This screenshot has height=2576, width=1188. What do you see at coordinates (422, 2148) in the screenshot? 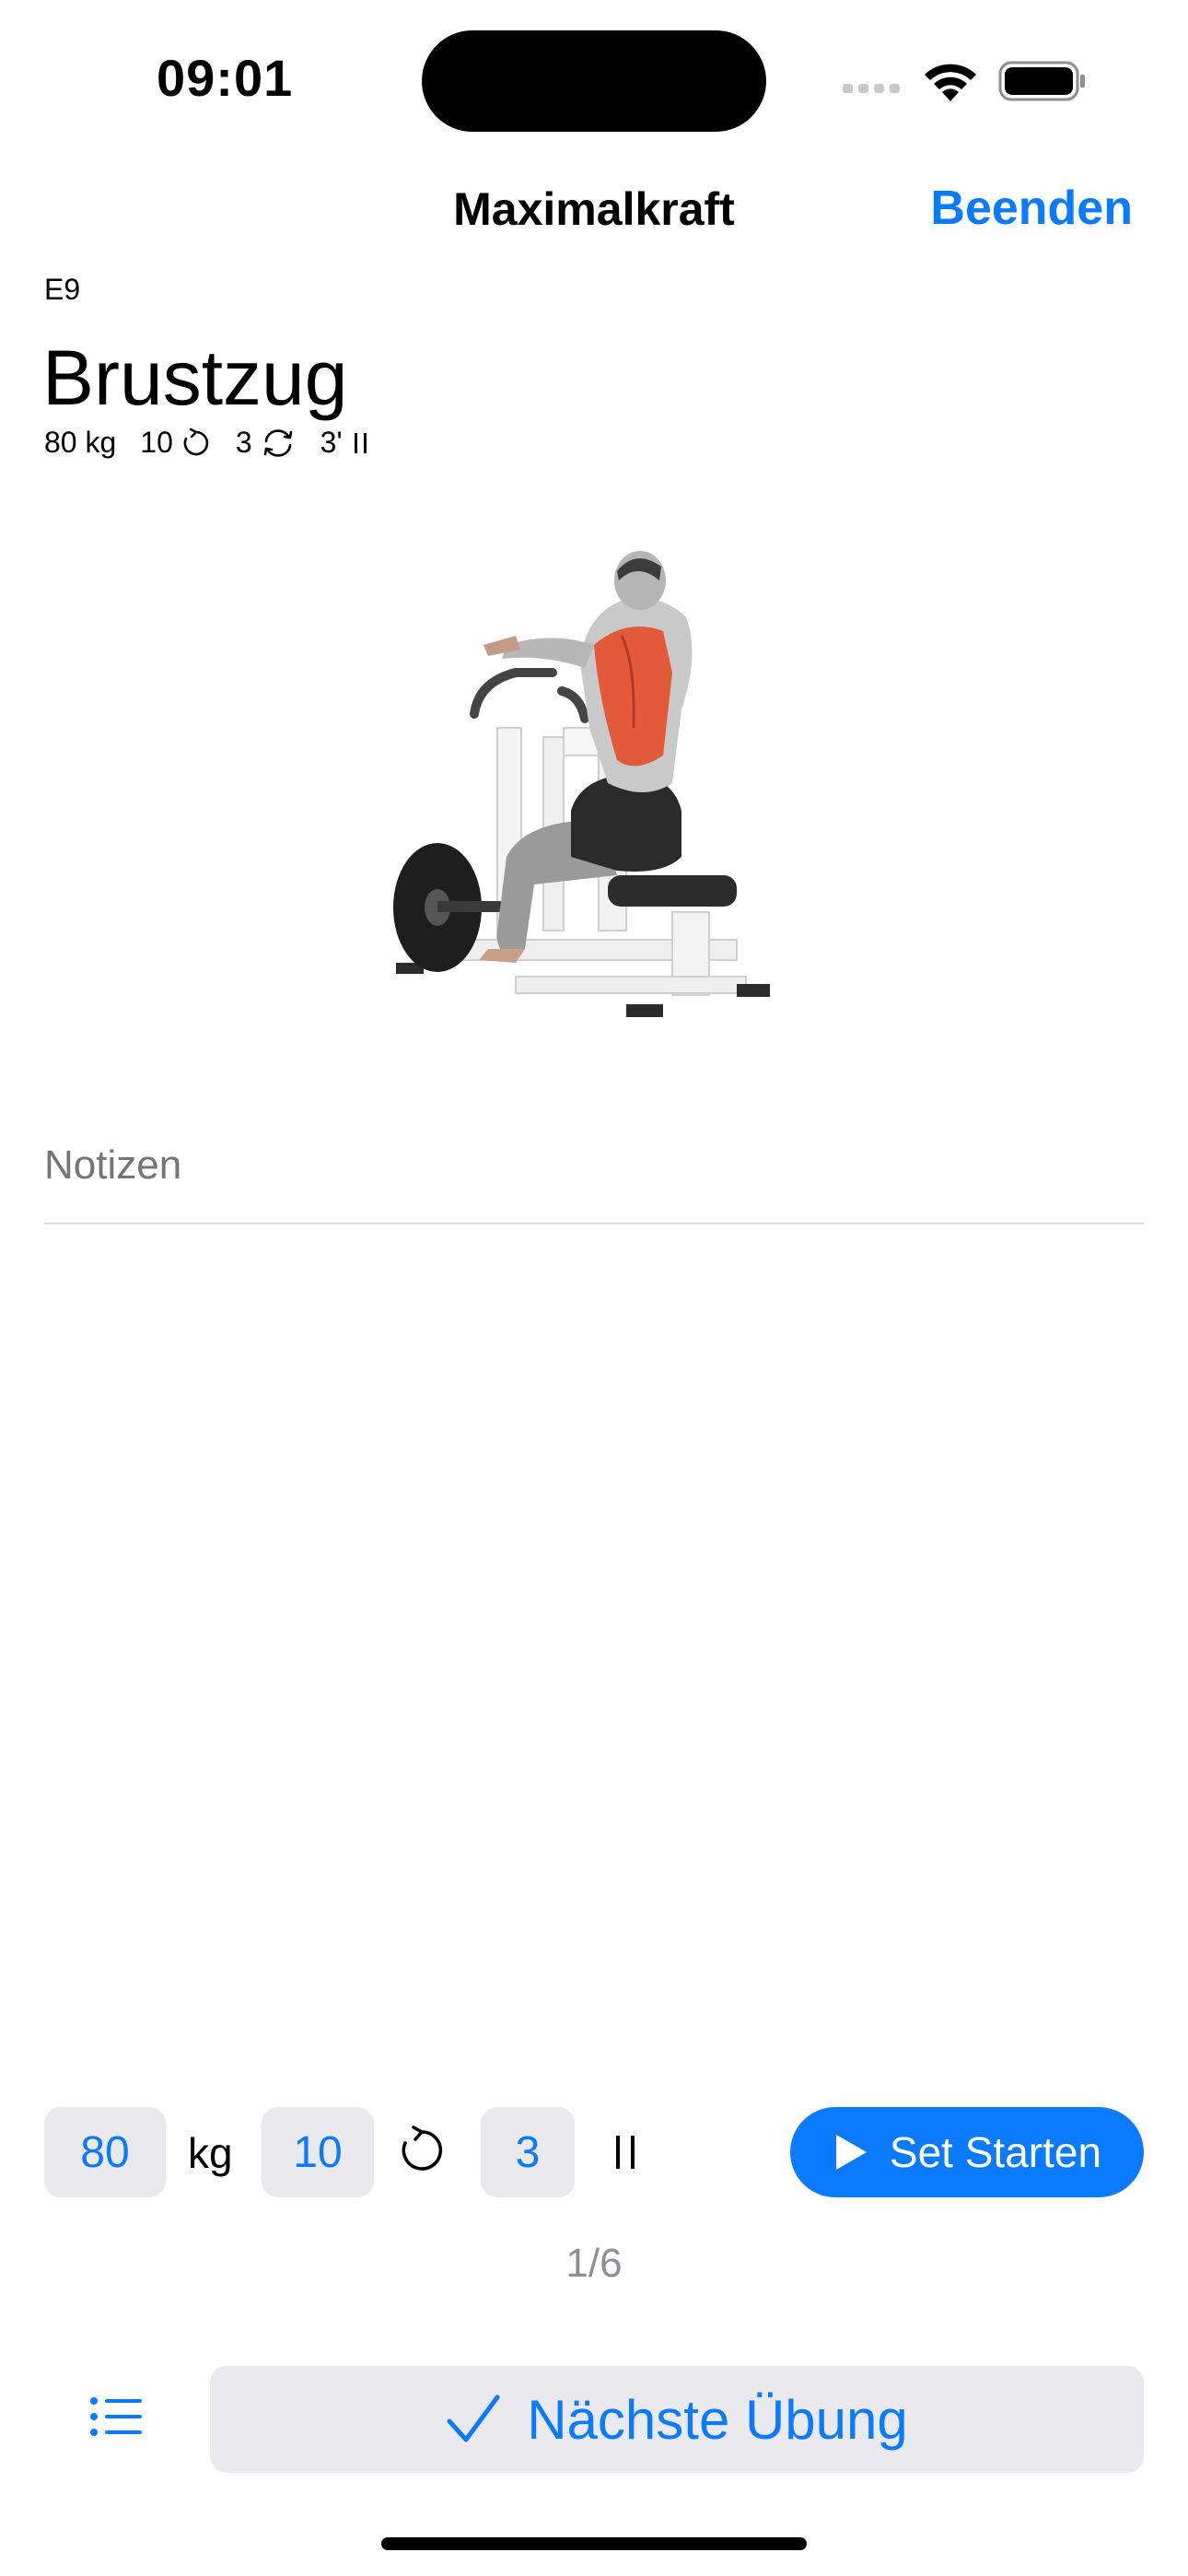
I see `reps-repeat-icon` at bounding box center [422, 2148].